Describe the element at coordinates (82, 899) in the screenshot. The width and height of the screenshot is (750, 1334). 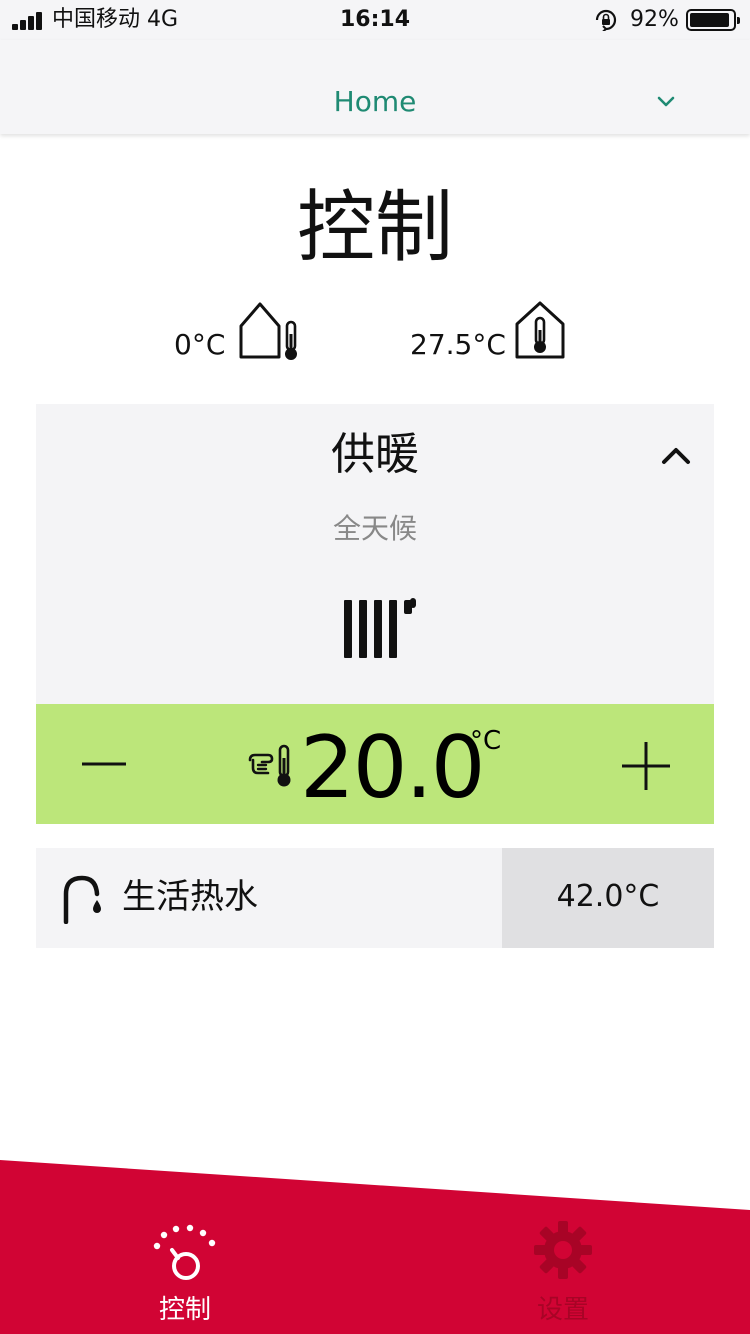
I see `tap-icon` at that location.